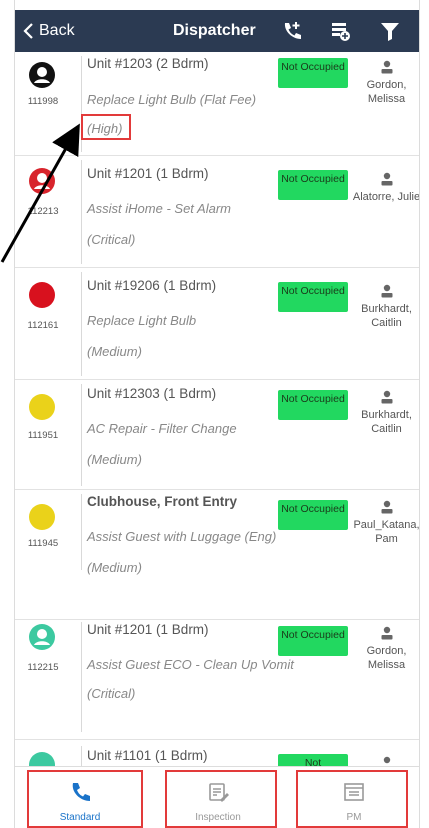 This screenshot has height=828, width=429. What do you see at coordinates (190, 664) in the screenshot?
I see `task-description: Assist Guest ECO - Clean Up Vomit` at bounding box center [190, 664].